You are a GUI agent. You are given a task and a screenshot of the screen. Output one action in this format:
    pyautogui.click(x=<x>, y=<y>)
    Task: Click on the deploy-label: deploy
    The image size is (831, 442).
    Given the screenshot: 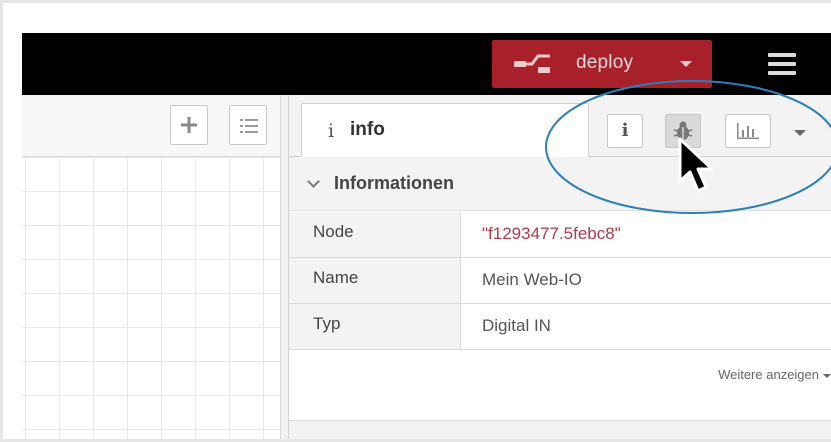 What is the action you would take?
    pyautogui.click(x=605, y=62)
    